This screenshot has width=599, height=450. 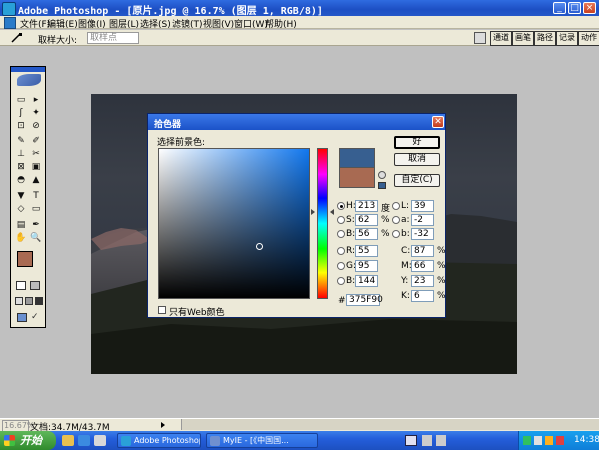 I want to click on brightness-input: 56, so click(x=366, y=234).